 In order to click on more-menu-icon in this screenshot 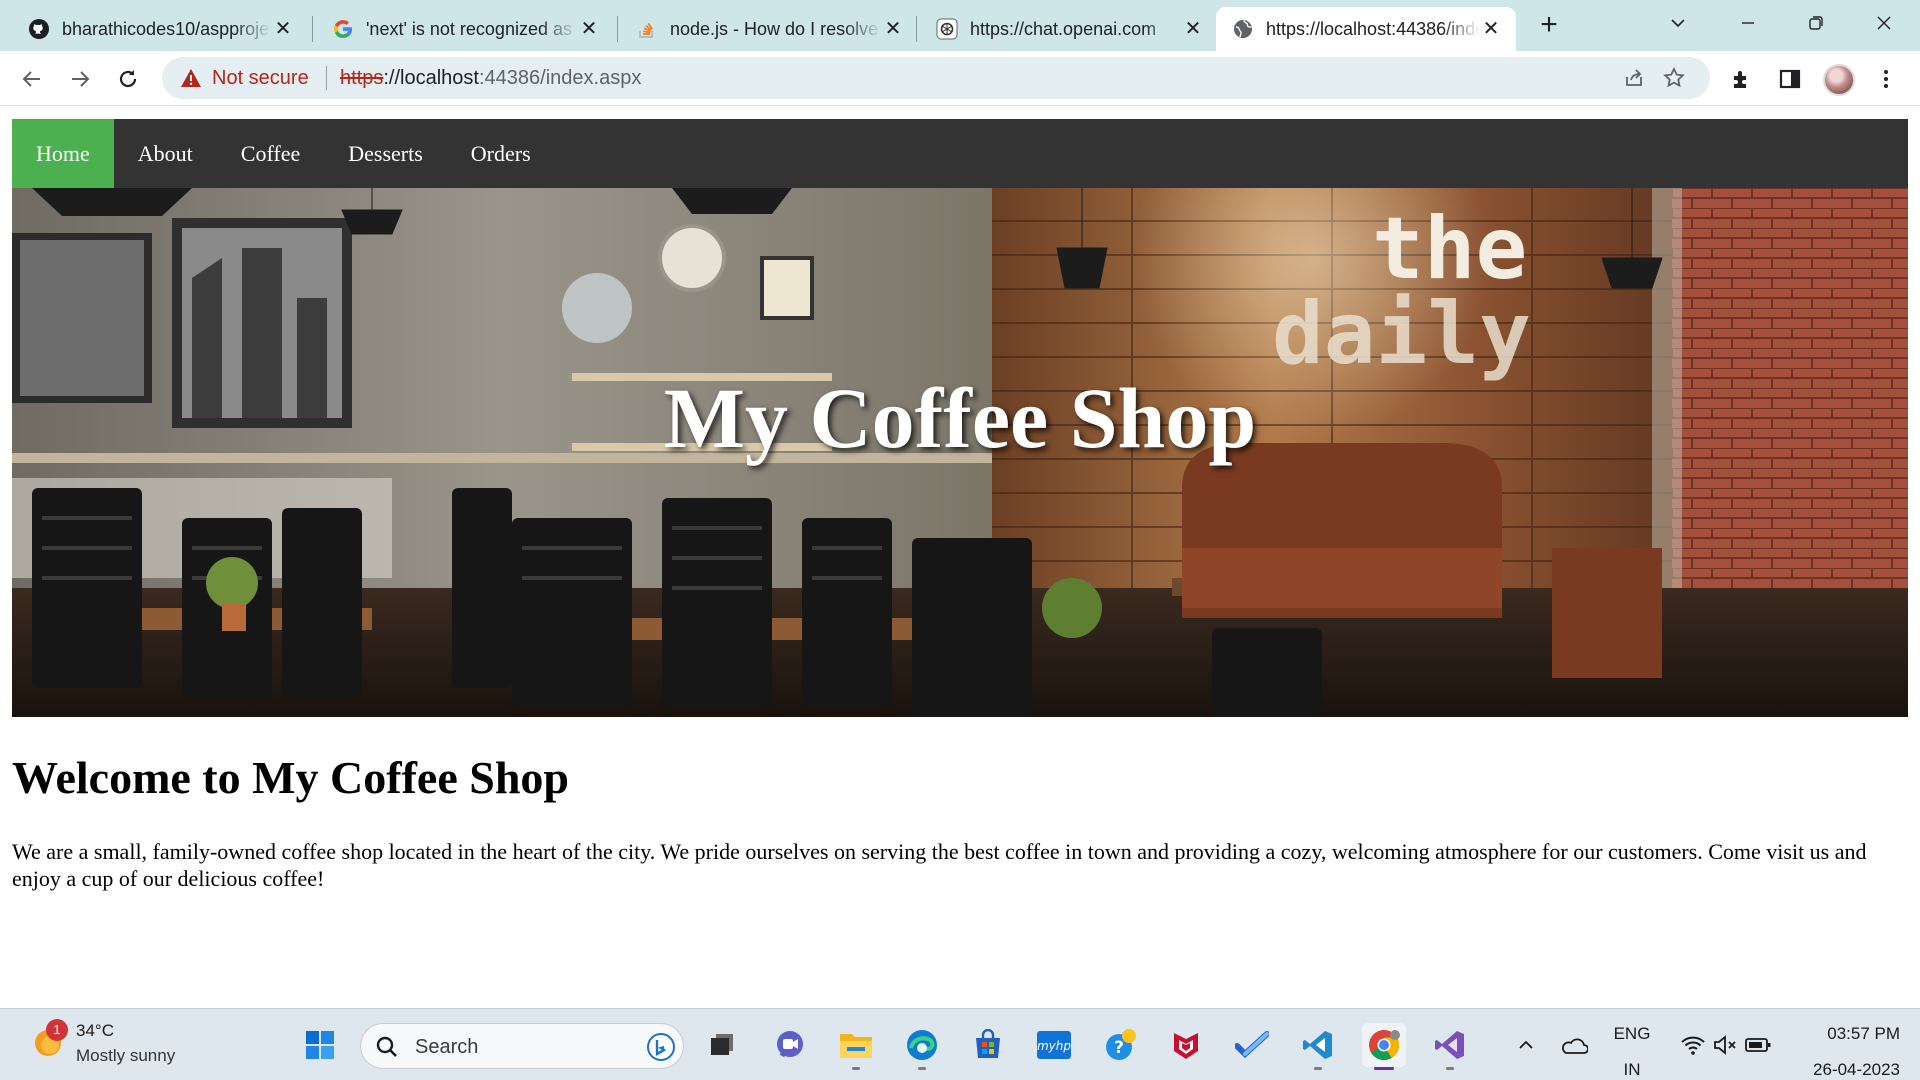, I will do `click(1886, 79)`.